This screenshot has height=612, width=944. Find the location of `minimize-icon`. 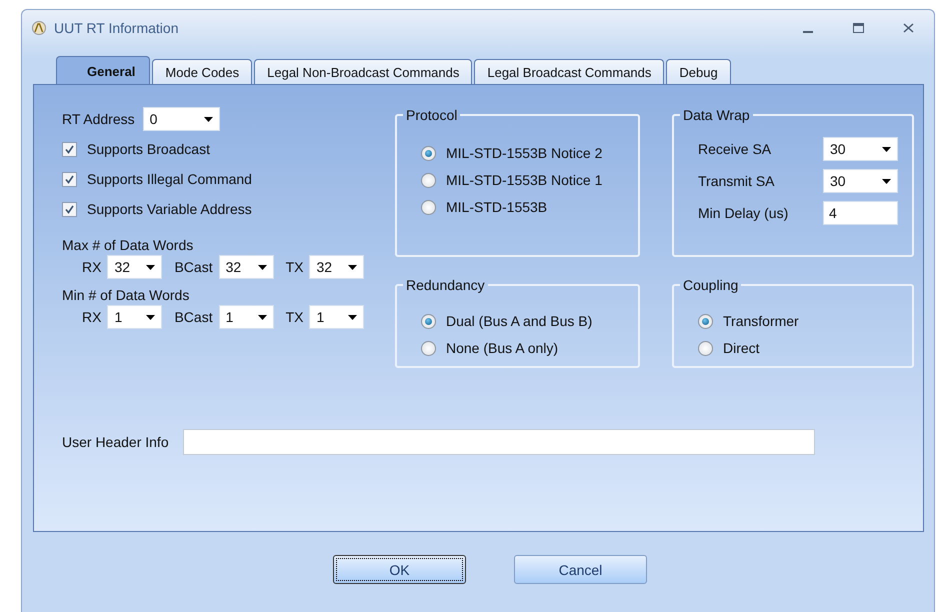

minimize-icon is located at coordinates (808, 32).